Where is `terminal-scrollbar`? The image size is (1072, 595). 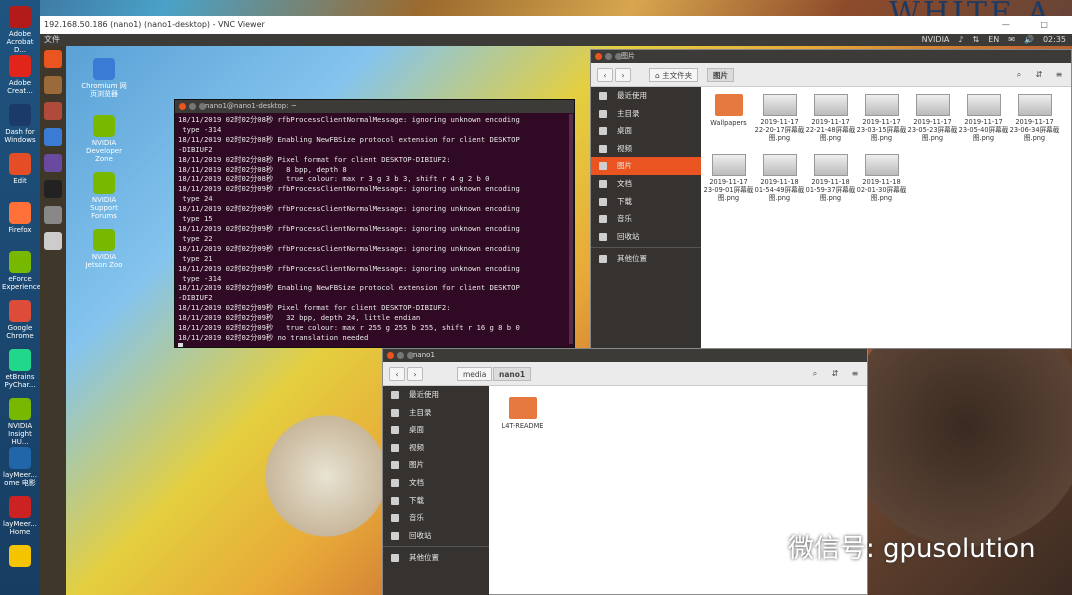
terminal-scrollbar is located at coordinates (571, 229).